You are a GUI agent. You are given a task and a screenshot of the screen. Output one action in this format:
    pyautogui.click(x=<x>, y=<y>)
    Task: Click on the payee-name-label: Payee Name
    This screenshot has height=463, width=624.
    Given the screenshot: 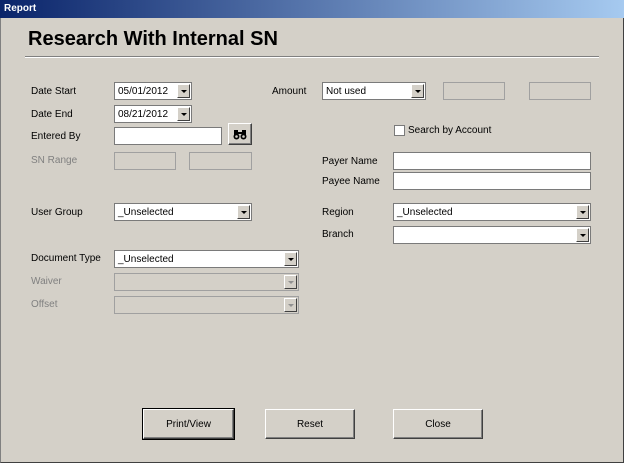 What is the action you would take?
    pyautogui.click(x=351, y=181)
    